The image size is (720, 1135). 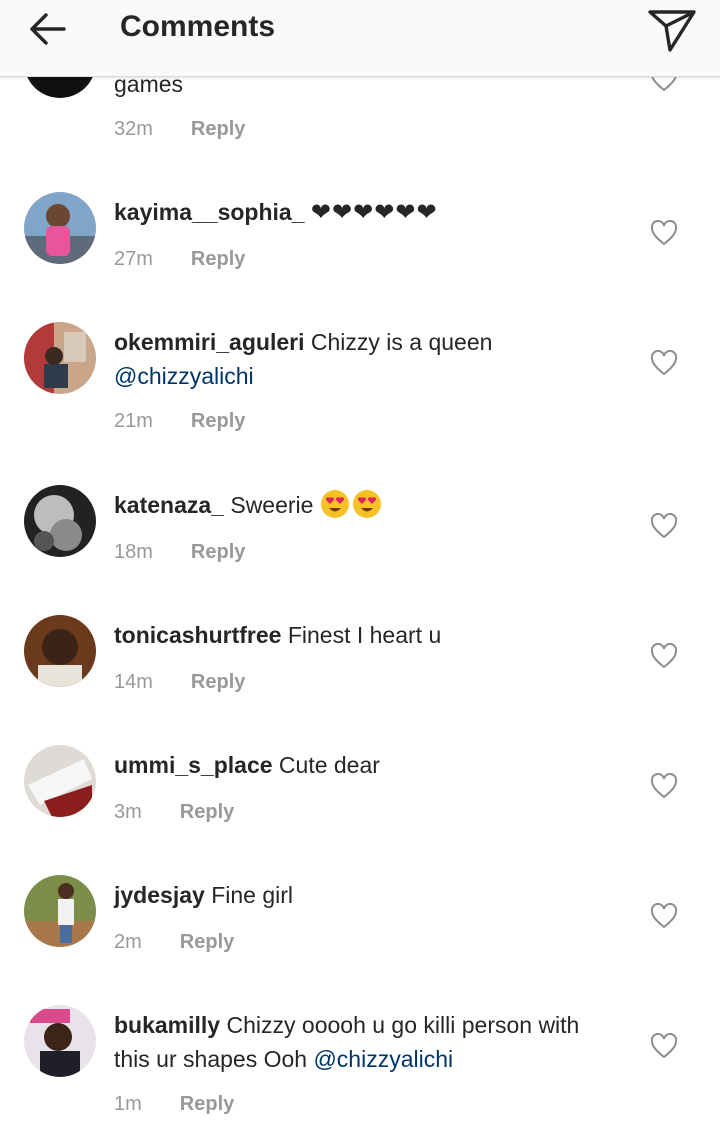 I want to click on comment-text: okemmiri_aguleri Chizzy is a queen, so click(x=364, y=342).